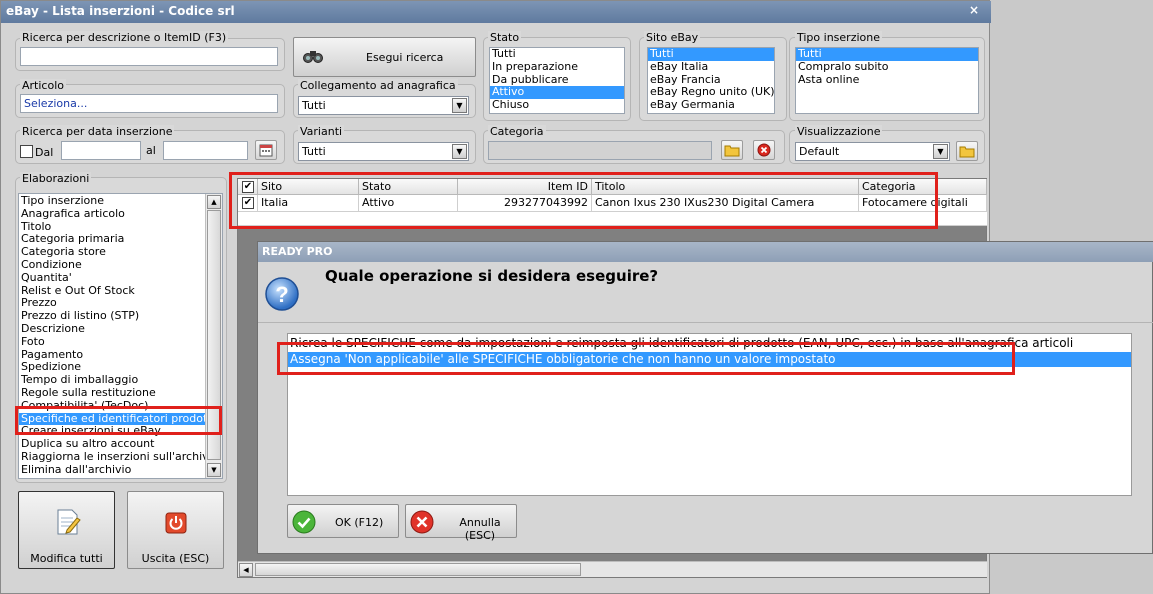 This screenshot has height=594, width=1153. I want to click on edit-document-icon, so click(69, 522).